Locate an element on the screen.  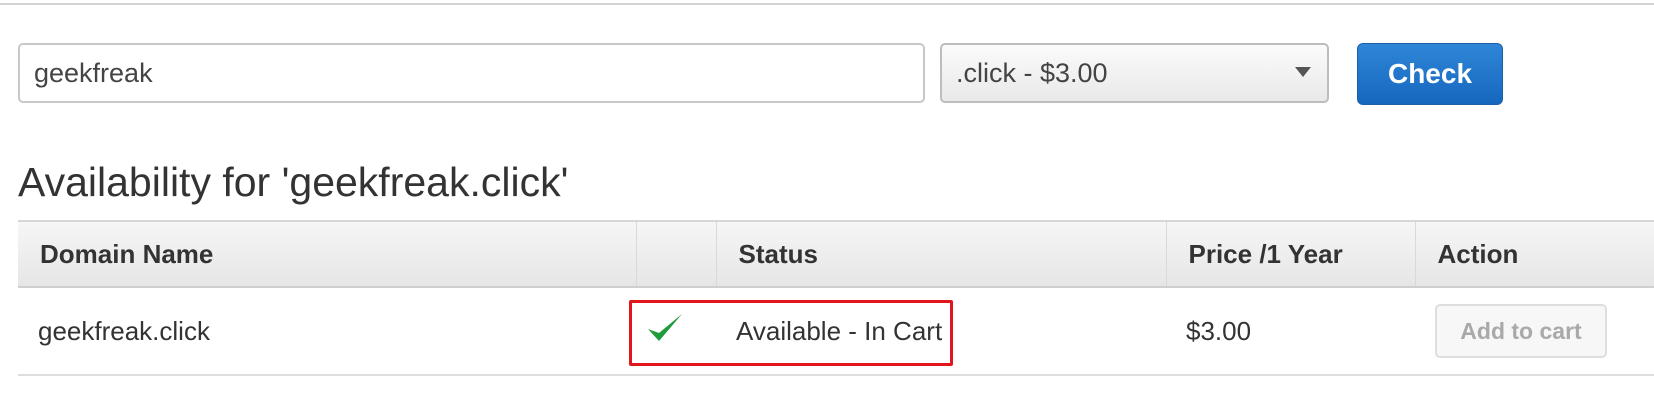
column-header-icon is located at coordinates (676, 254).